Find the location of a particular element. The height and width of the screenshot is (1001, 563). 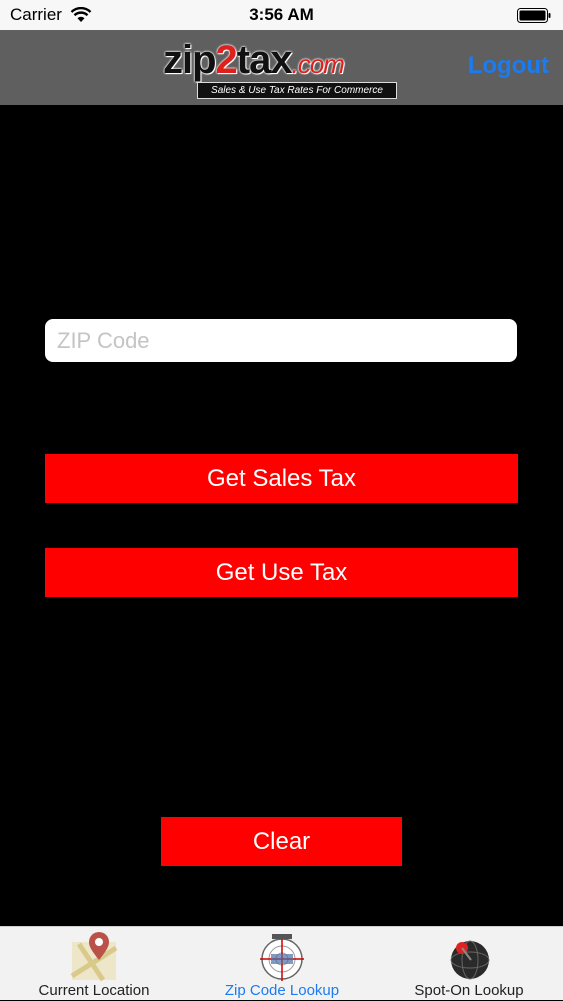

clear-button: Clear is located at coordinates (281, 841).